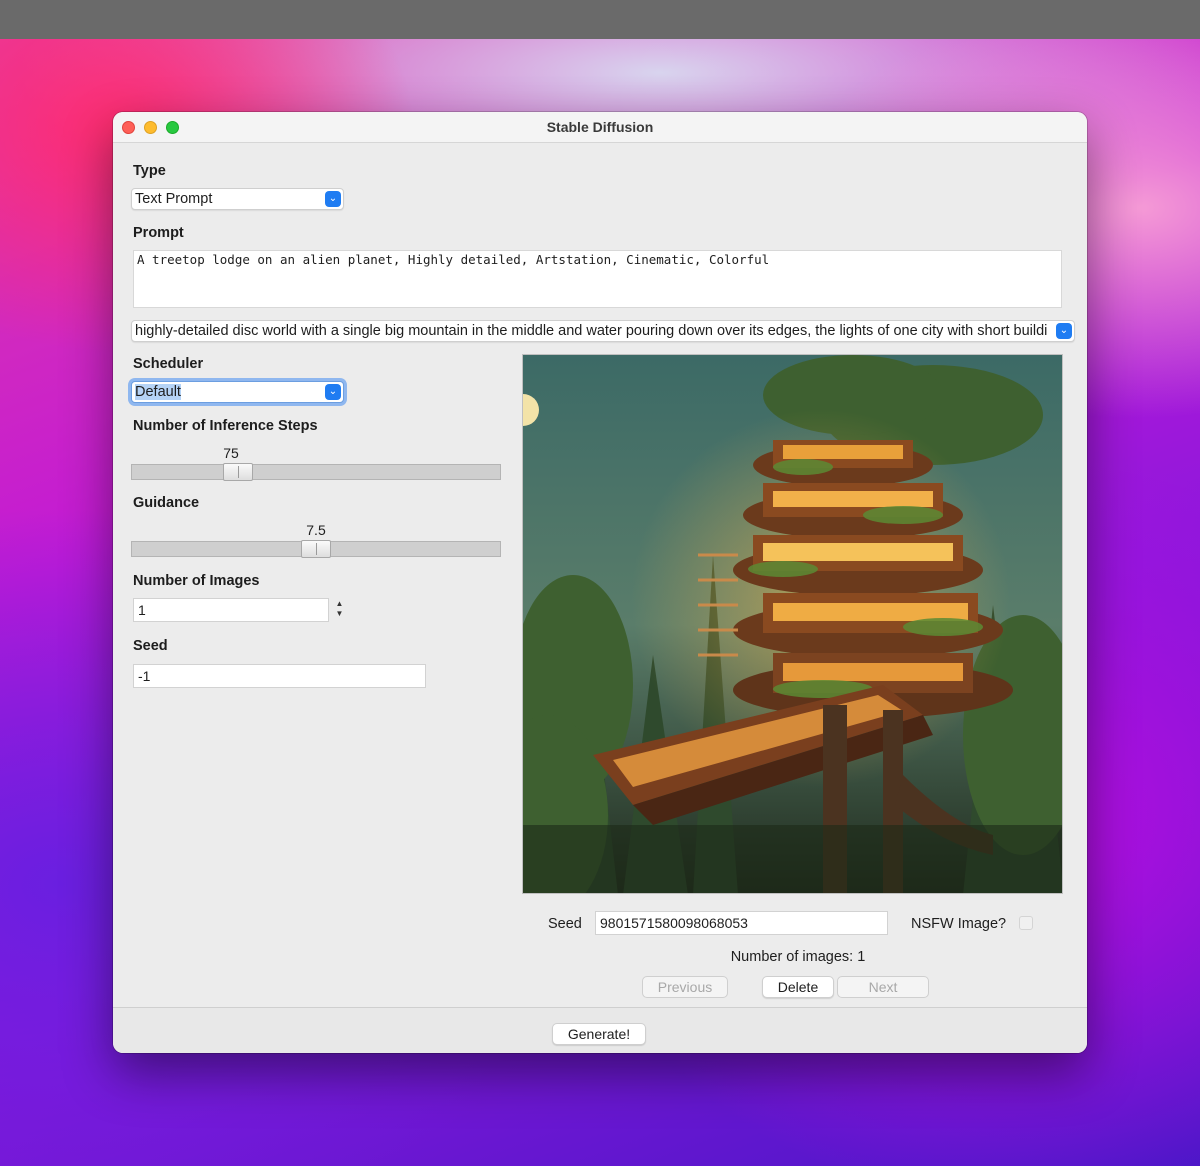  Describe the element at coordinates (599, 1034) in the screenshot. I see `generate-button: Generate!` at that location.